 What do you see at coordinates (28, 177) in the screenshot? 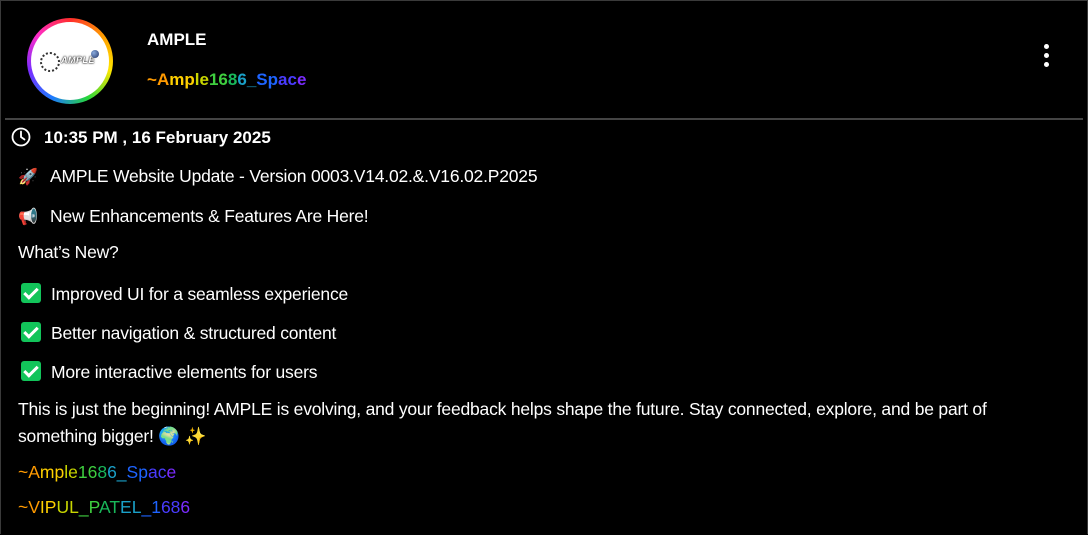
I see `rocket-icon: 🚀` at bounding box center [28, 177].